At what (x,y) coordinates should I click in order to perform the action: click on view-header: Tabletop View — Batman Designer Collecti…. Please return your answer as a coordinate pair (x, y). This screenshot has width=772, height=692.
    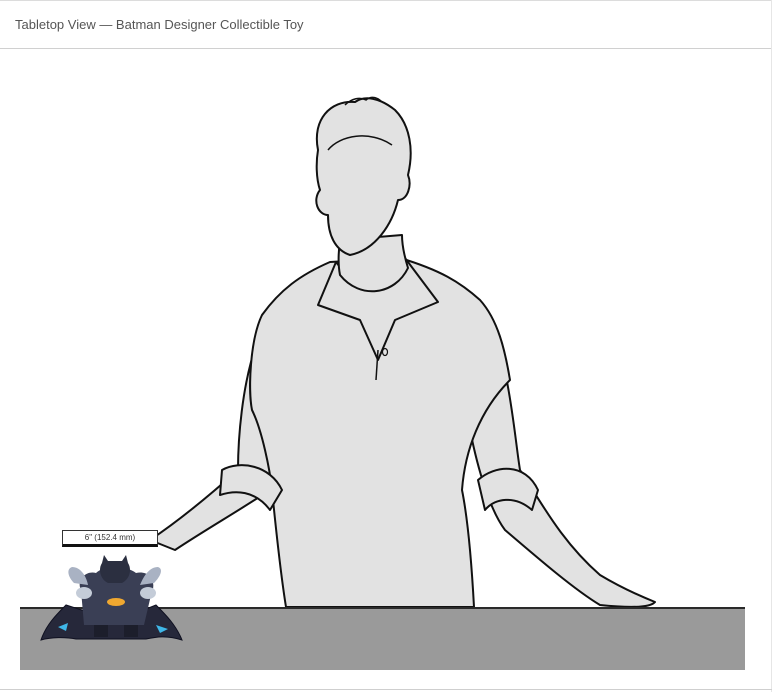
    Looking at the image, I should click on (385, 25).